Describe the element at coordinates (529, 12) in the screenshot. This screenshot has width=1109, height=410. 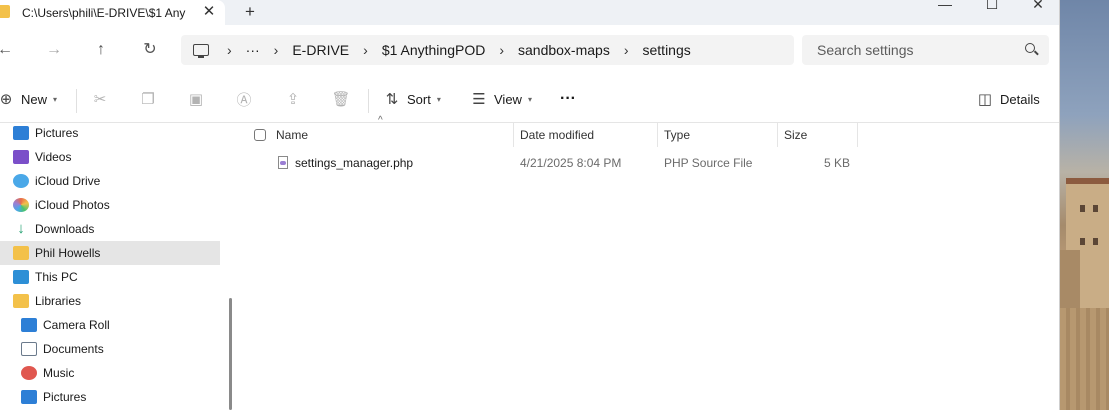
I see `title-bar: C:\Users\phili\E-DRIVE\$1 Any ✕ + — ☐ ✕` at that location.